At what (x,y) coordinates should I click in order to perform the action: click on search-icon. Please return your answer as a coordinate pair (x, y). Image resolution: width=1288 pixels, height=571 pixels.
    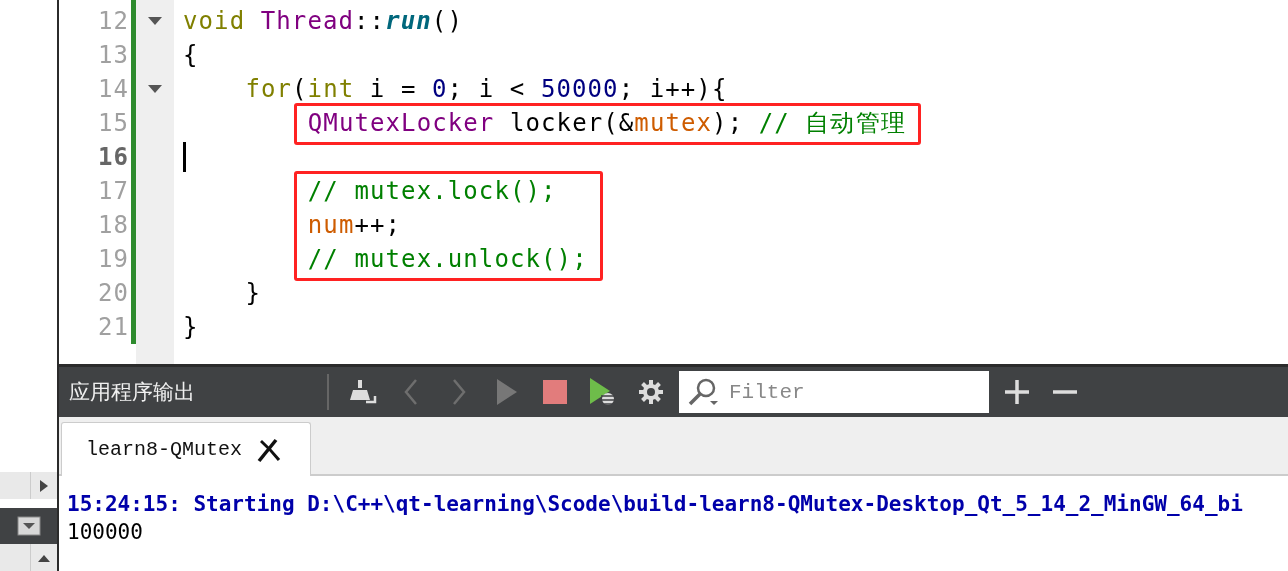
    Looking at the image, I should click on (704, 392).